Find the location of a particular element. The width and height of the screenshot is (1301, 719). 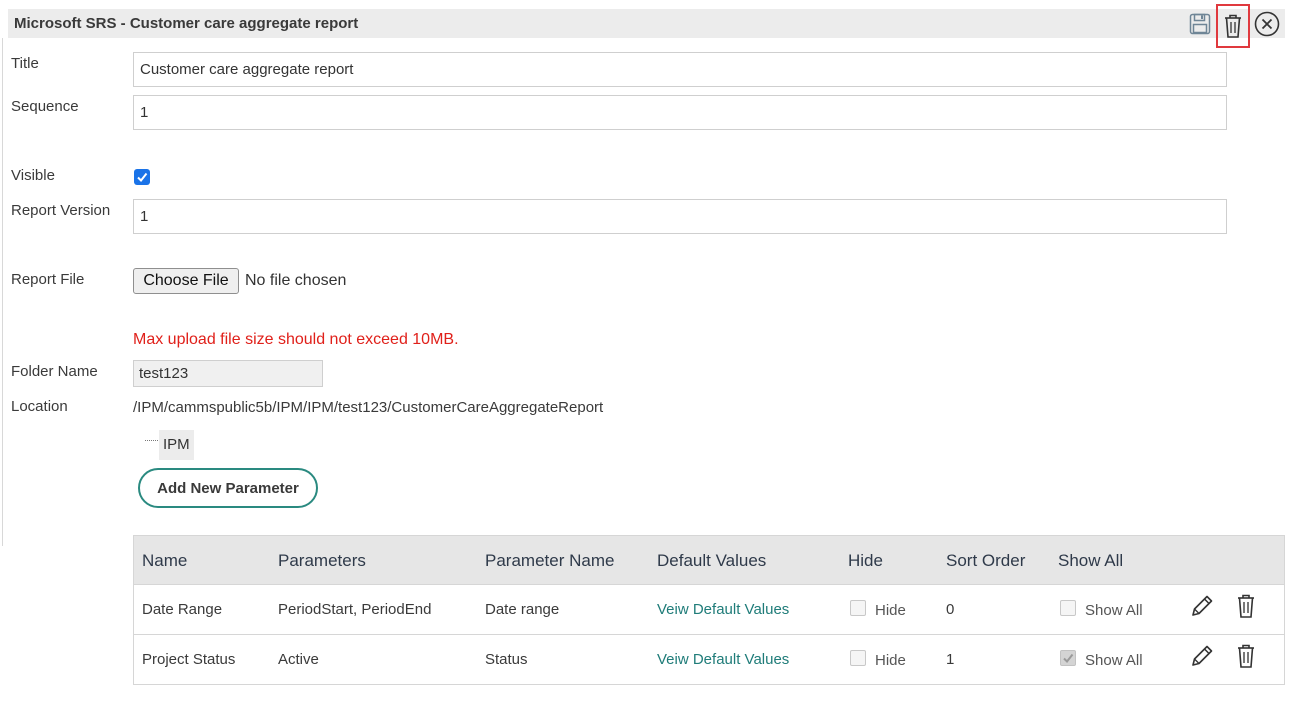

param-name: Date Range is located at coordinates (182, 609).